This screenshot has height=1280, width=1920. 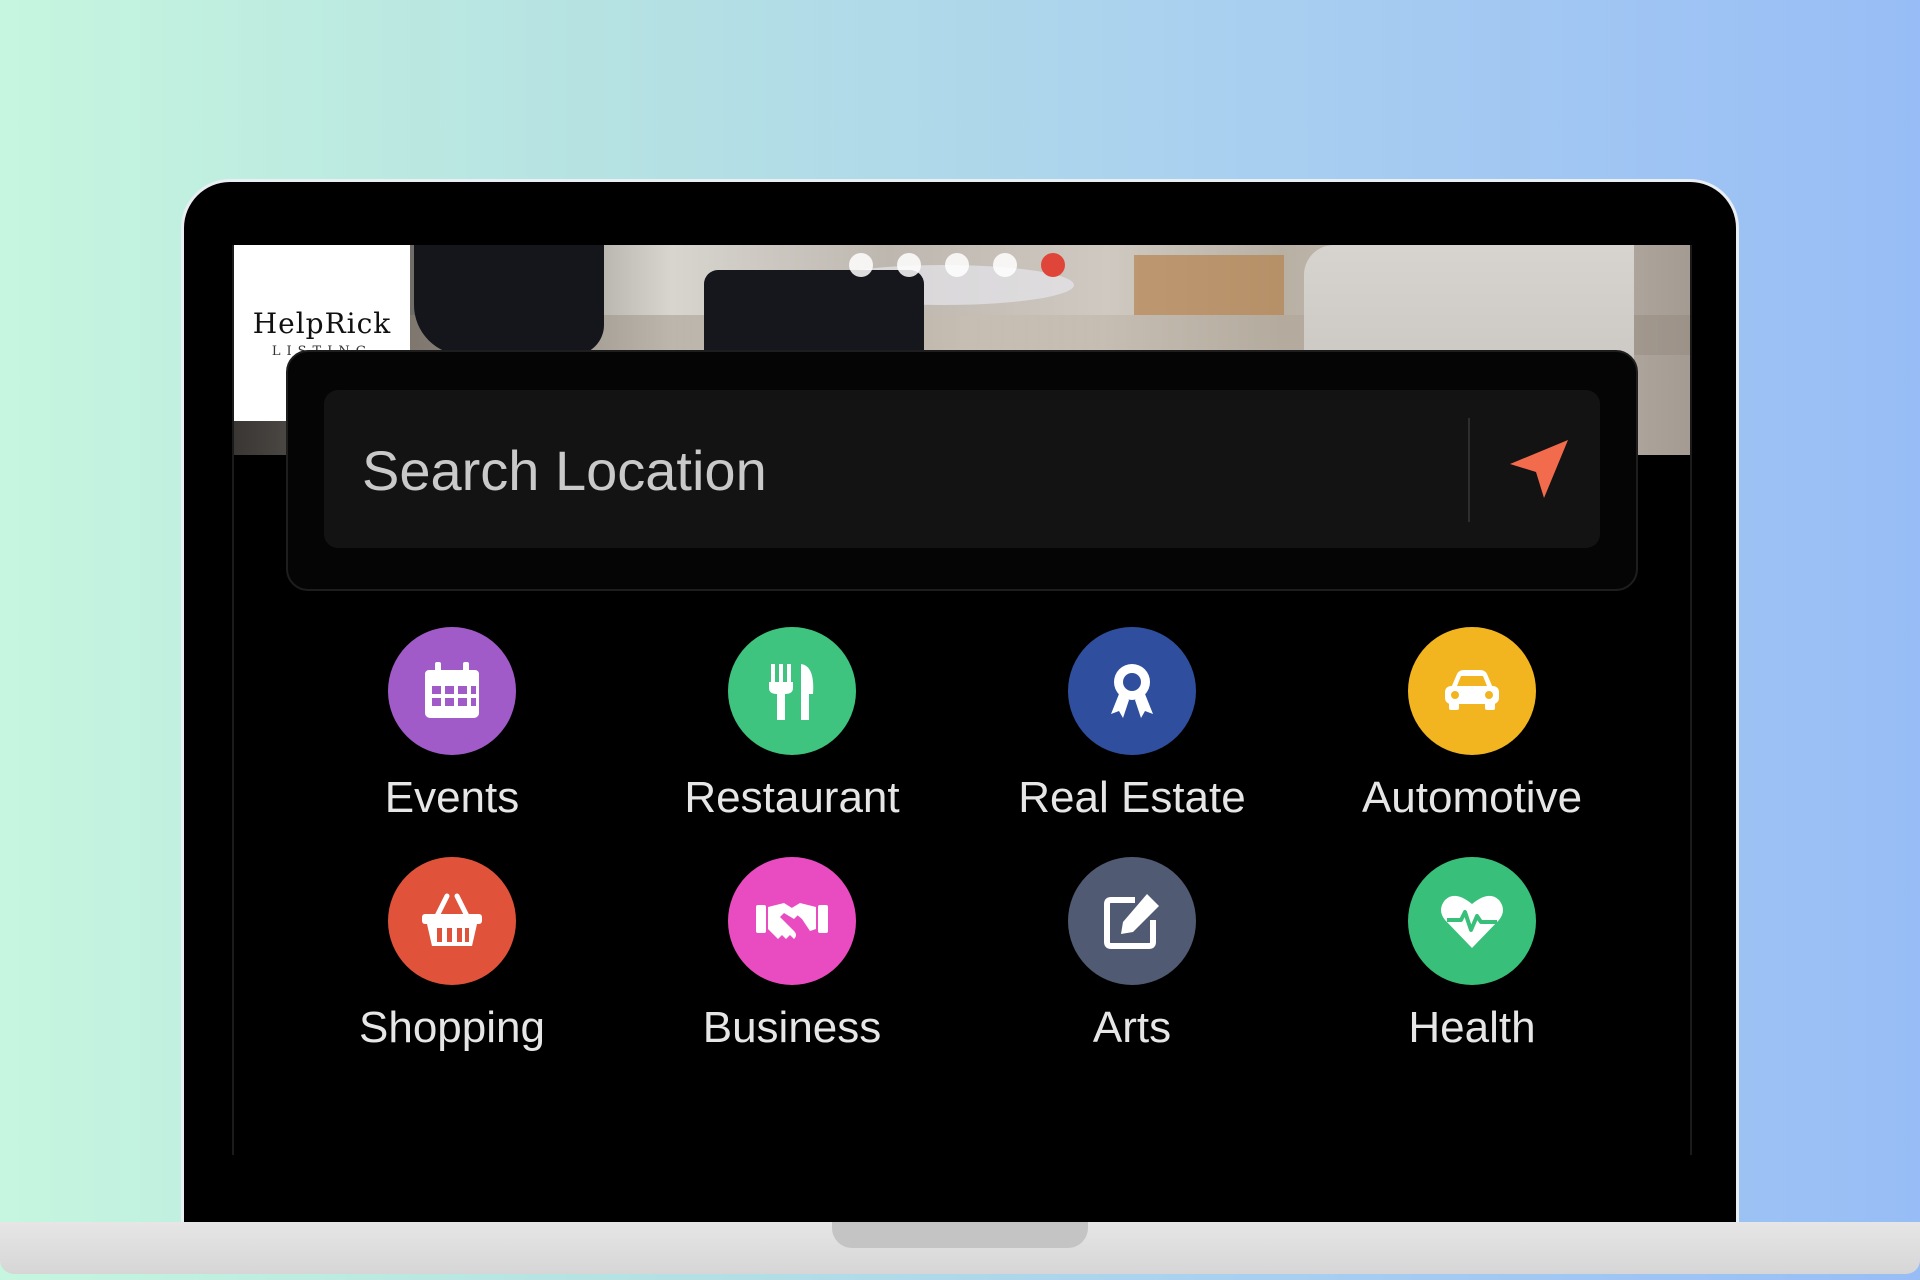 What do you see at coordinates (960, 1235) in the screenshot?
I see `laptop-notch` at bounding box center [960, 1235].